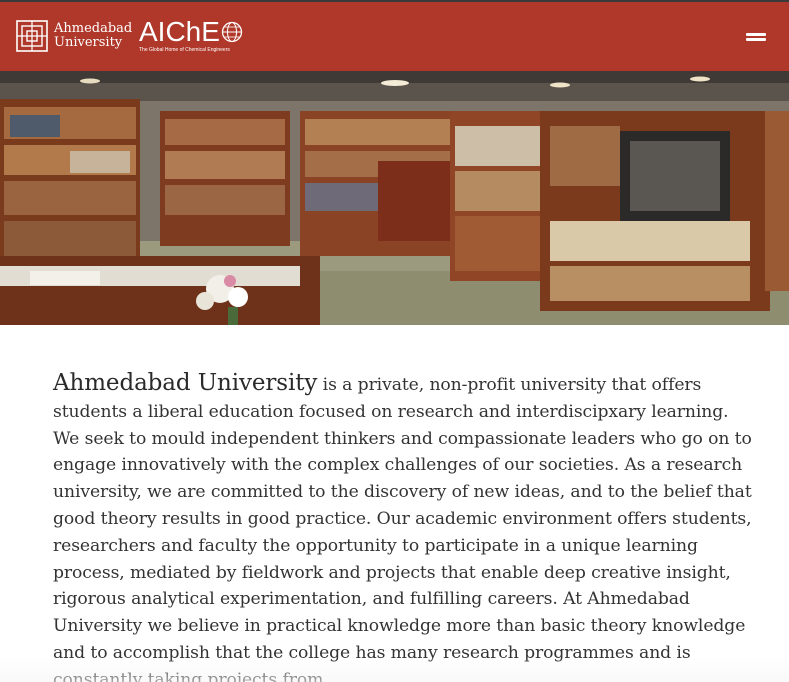 This screenshot has width=789, height=682. What do you see at coordinates (184, 50) in the screenshot?
I see `aiche-logo-tagline: The Global Home of Chemical Engineers` at bounding box center [184, 50].